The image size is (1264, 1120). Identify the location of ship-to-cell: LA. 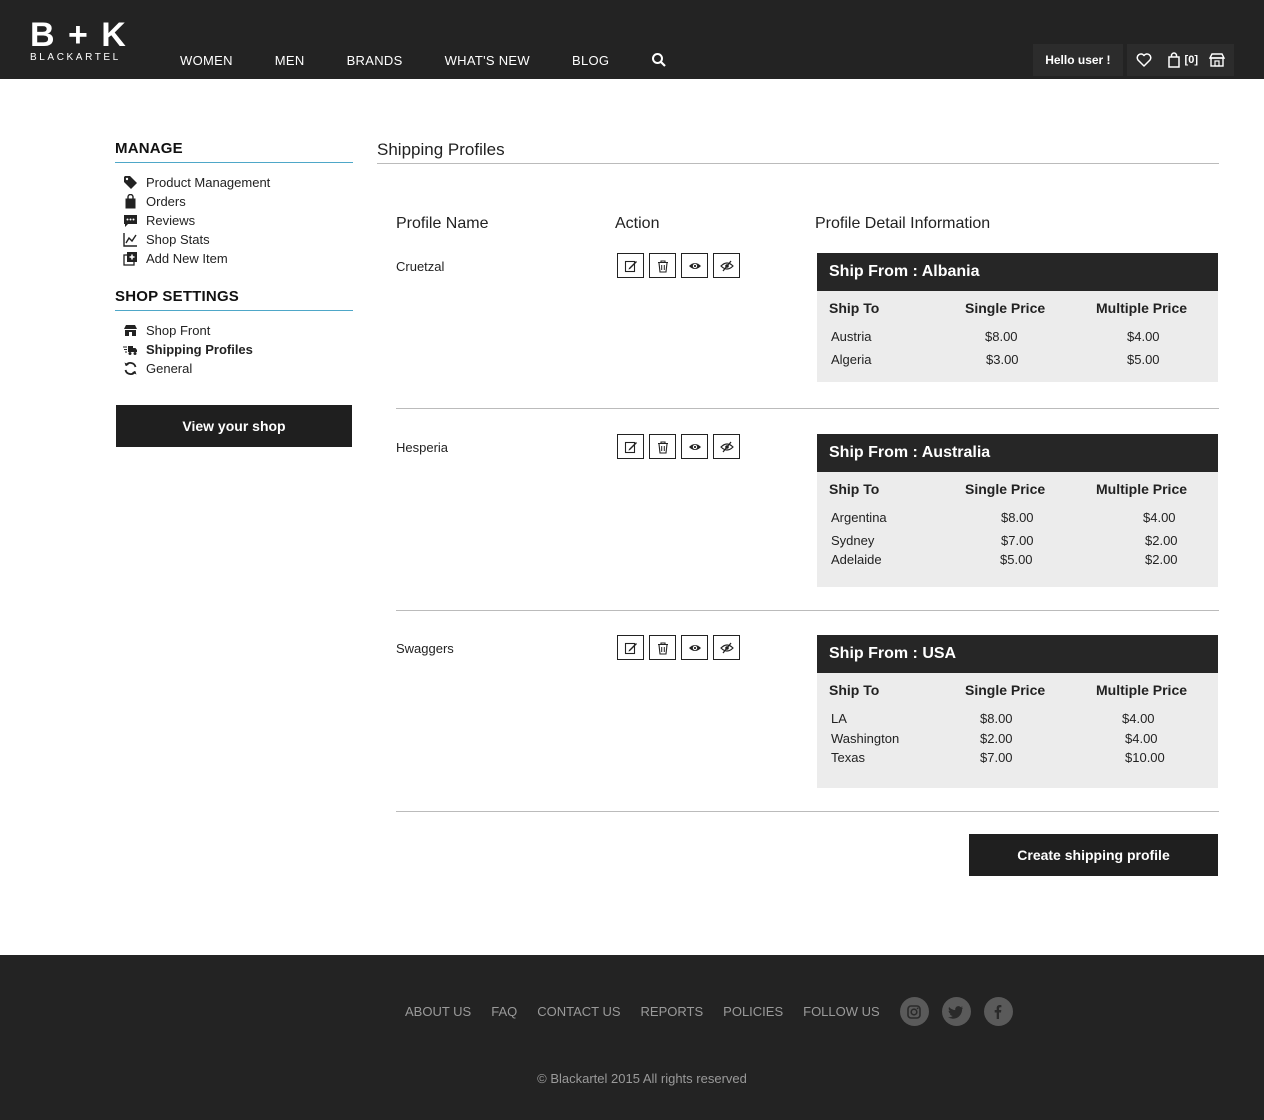
(839, 718).